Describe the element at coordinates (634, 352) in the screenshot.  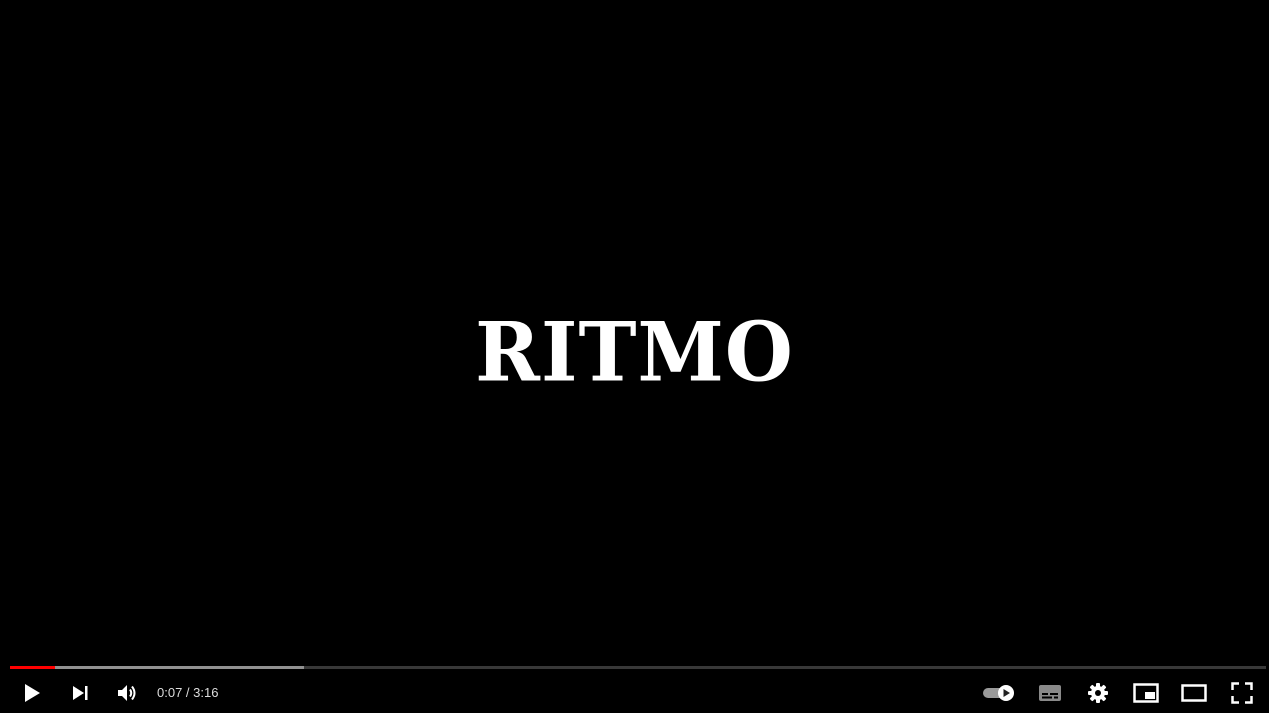
I see `video-title-card: RITMO` at that location.